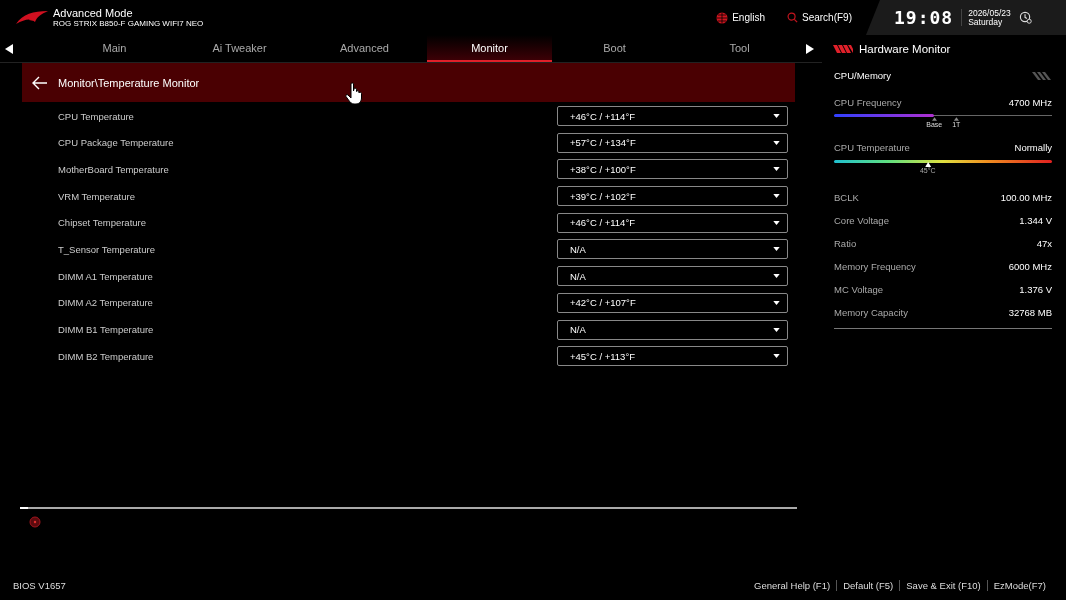 The image size is (1066, 600). Describe the element at coordinates (792, 17) in the screenshot. I see `search-icon` at that location.